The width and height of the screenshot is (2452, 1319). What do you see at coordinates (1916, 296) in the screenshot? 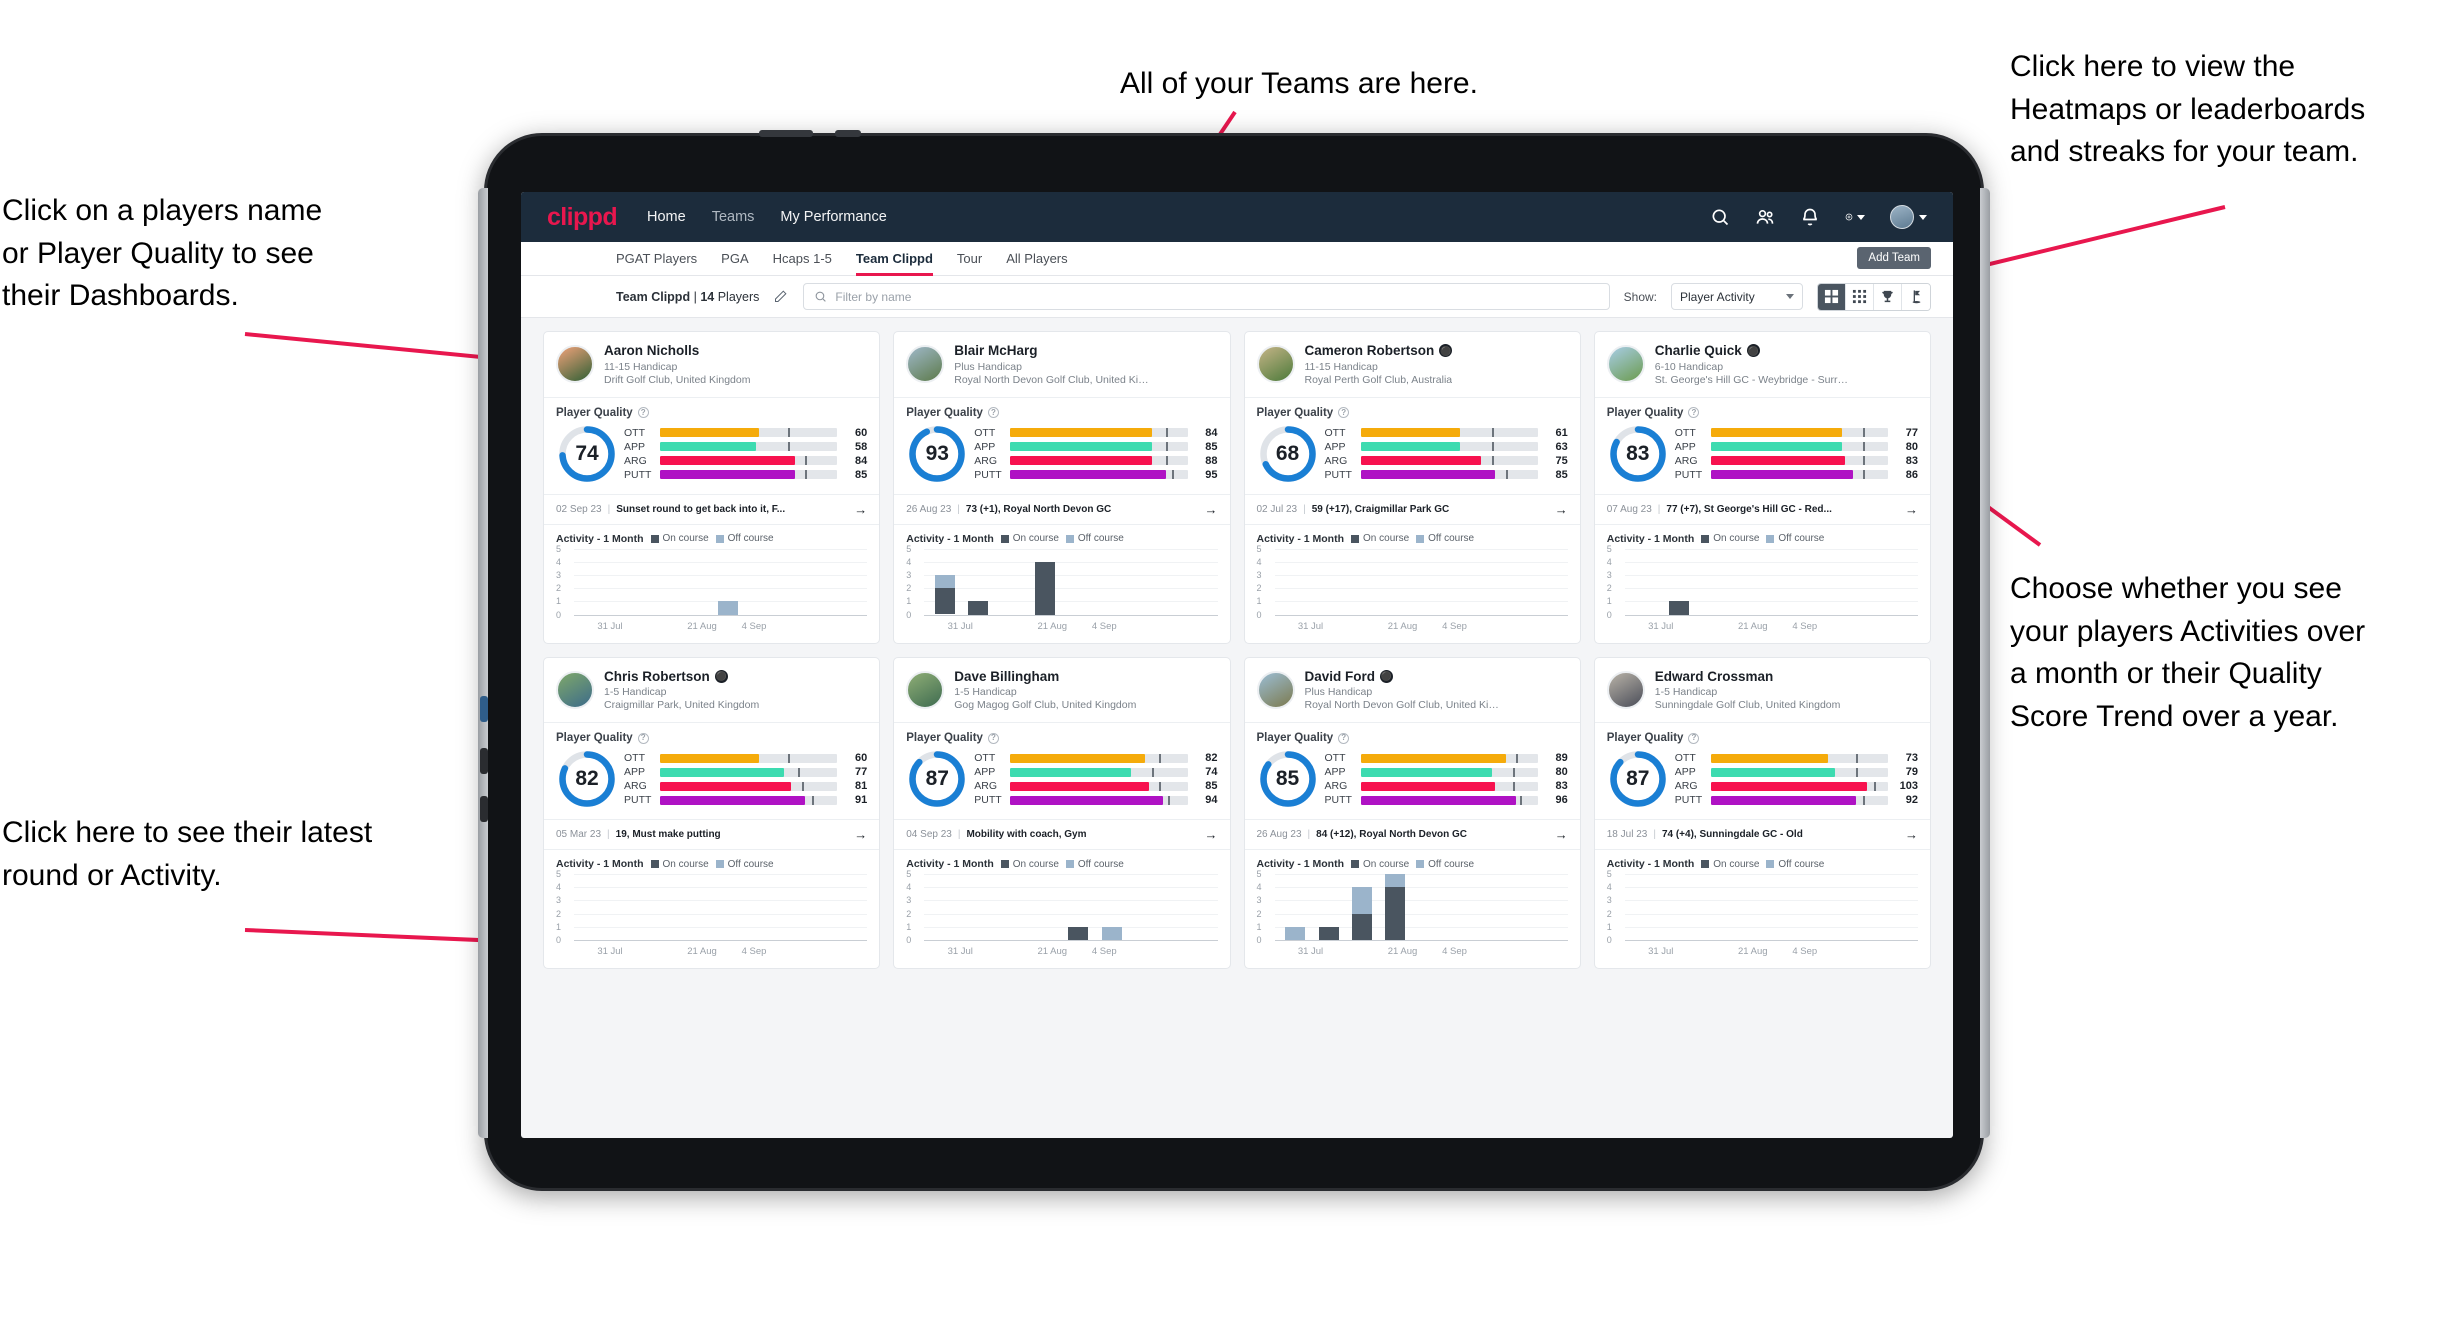
I see `view-flag-button` at bounding box center [1916, 296].